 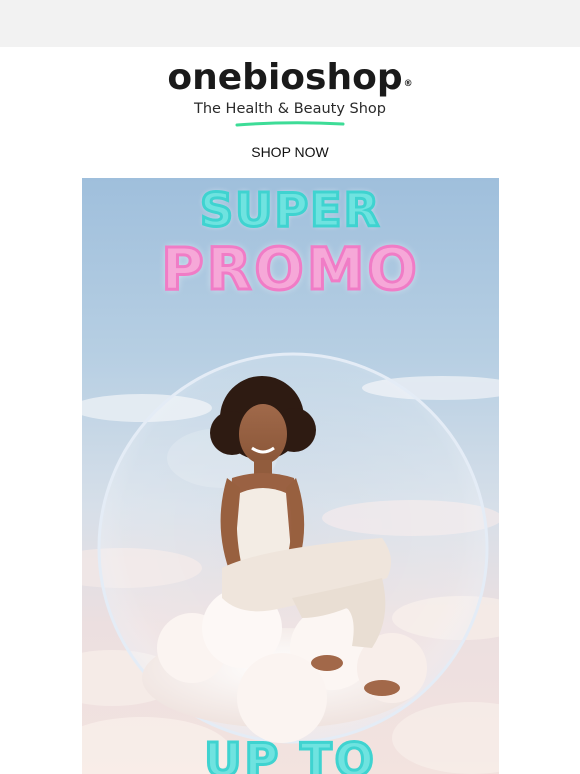 What do you see at coordinates (285, 77) in the screenshot?
I see `brand-name: onebioshop` at bounding box center [285, 77].